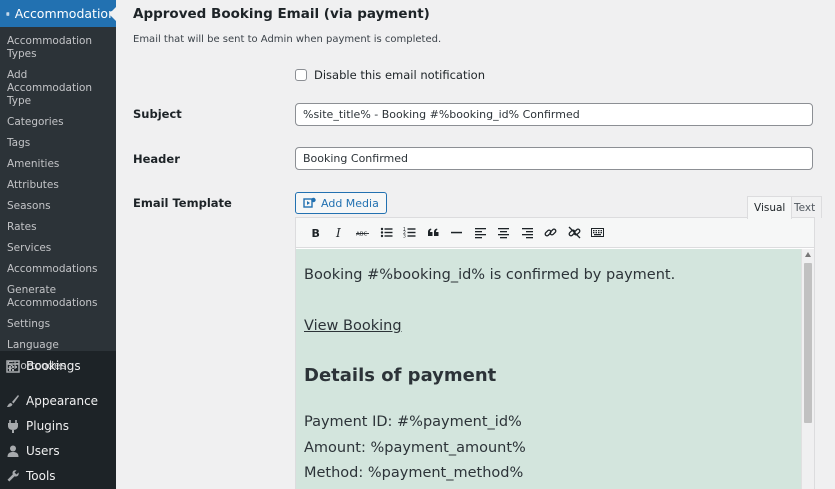 This screenshot has width=835, height=489. I want to click on section-title: Approved Booking Email (via payment), so click(281, 14).